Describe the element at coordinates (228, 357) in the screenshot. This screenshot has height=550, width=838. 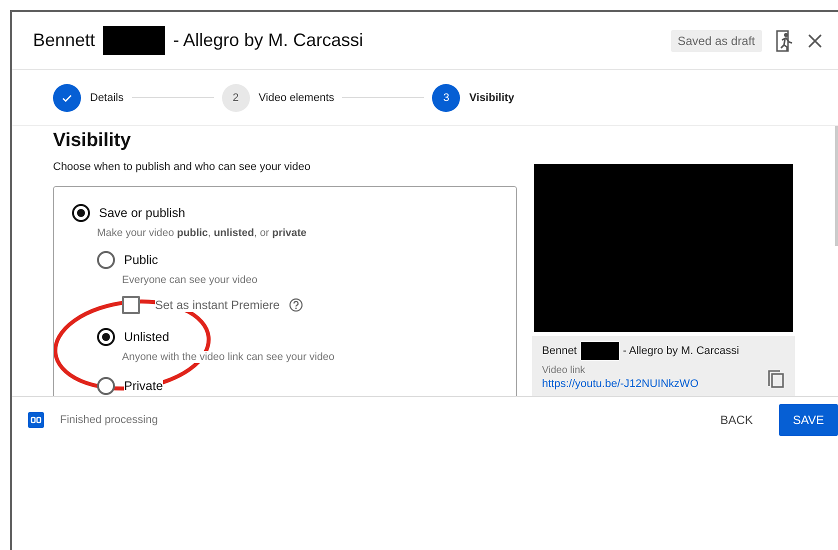
I see `option-description: Anyone with the video link can see your video` at that location.